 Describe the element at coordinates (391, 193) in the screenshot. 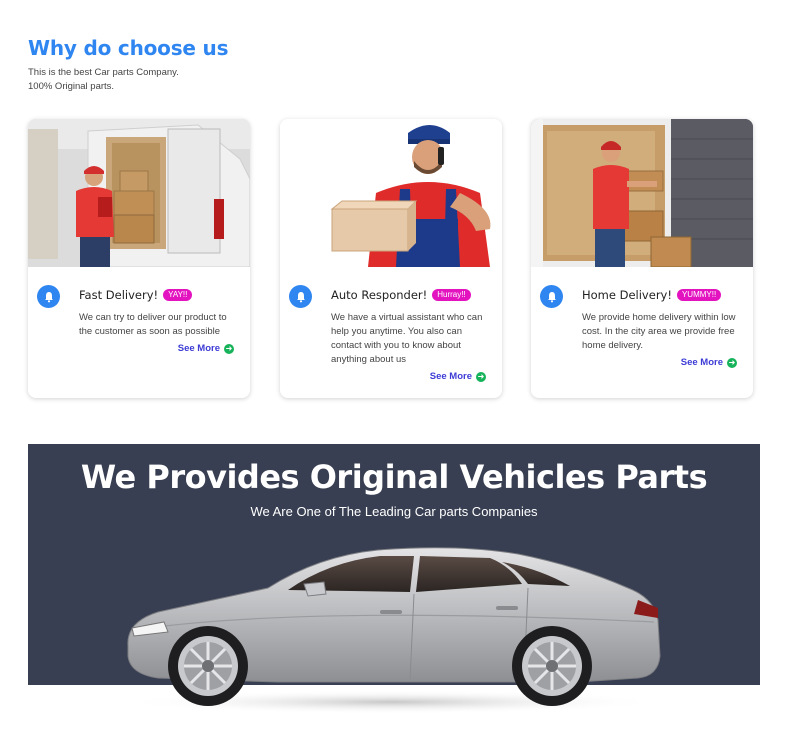

I see `delivery-man-phone-image` at that location.